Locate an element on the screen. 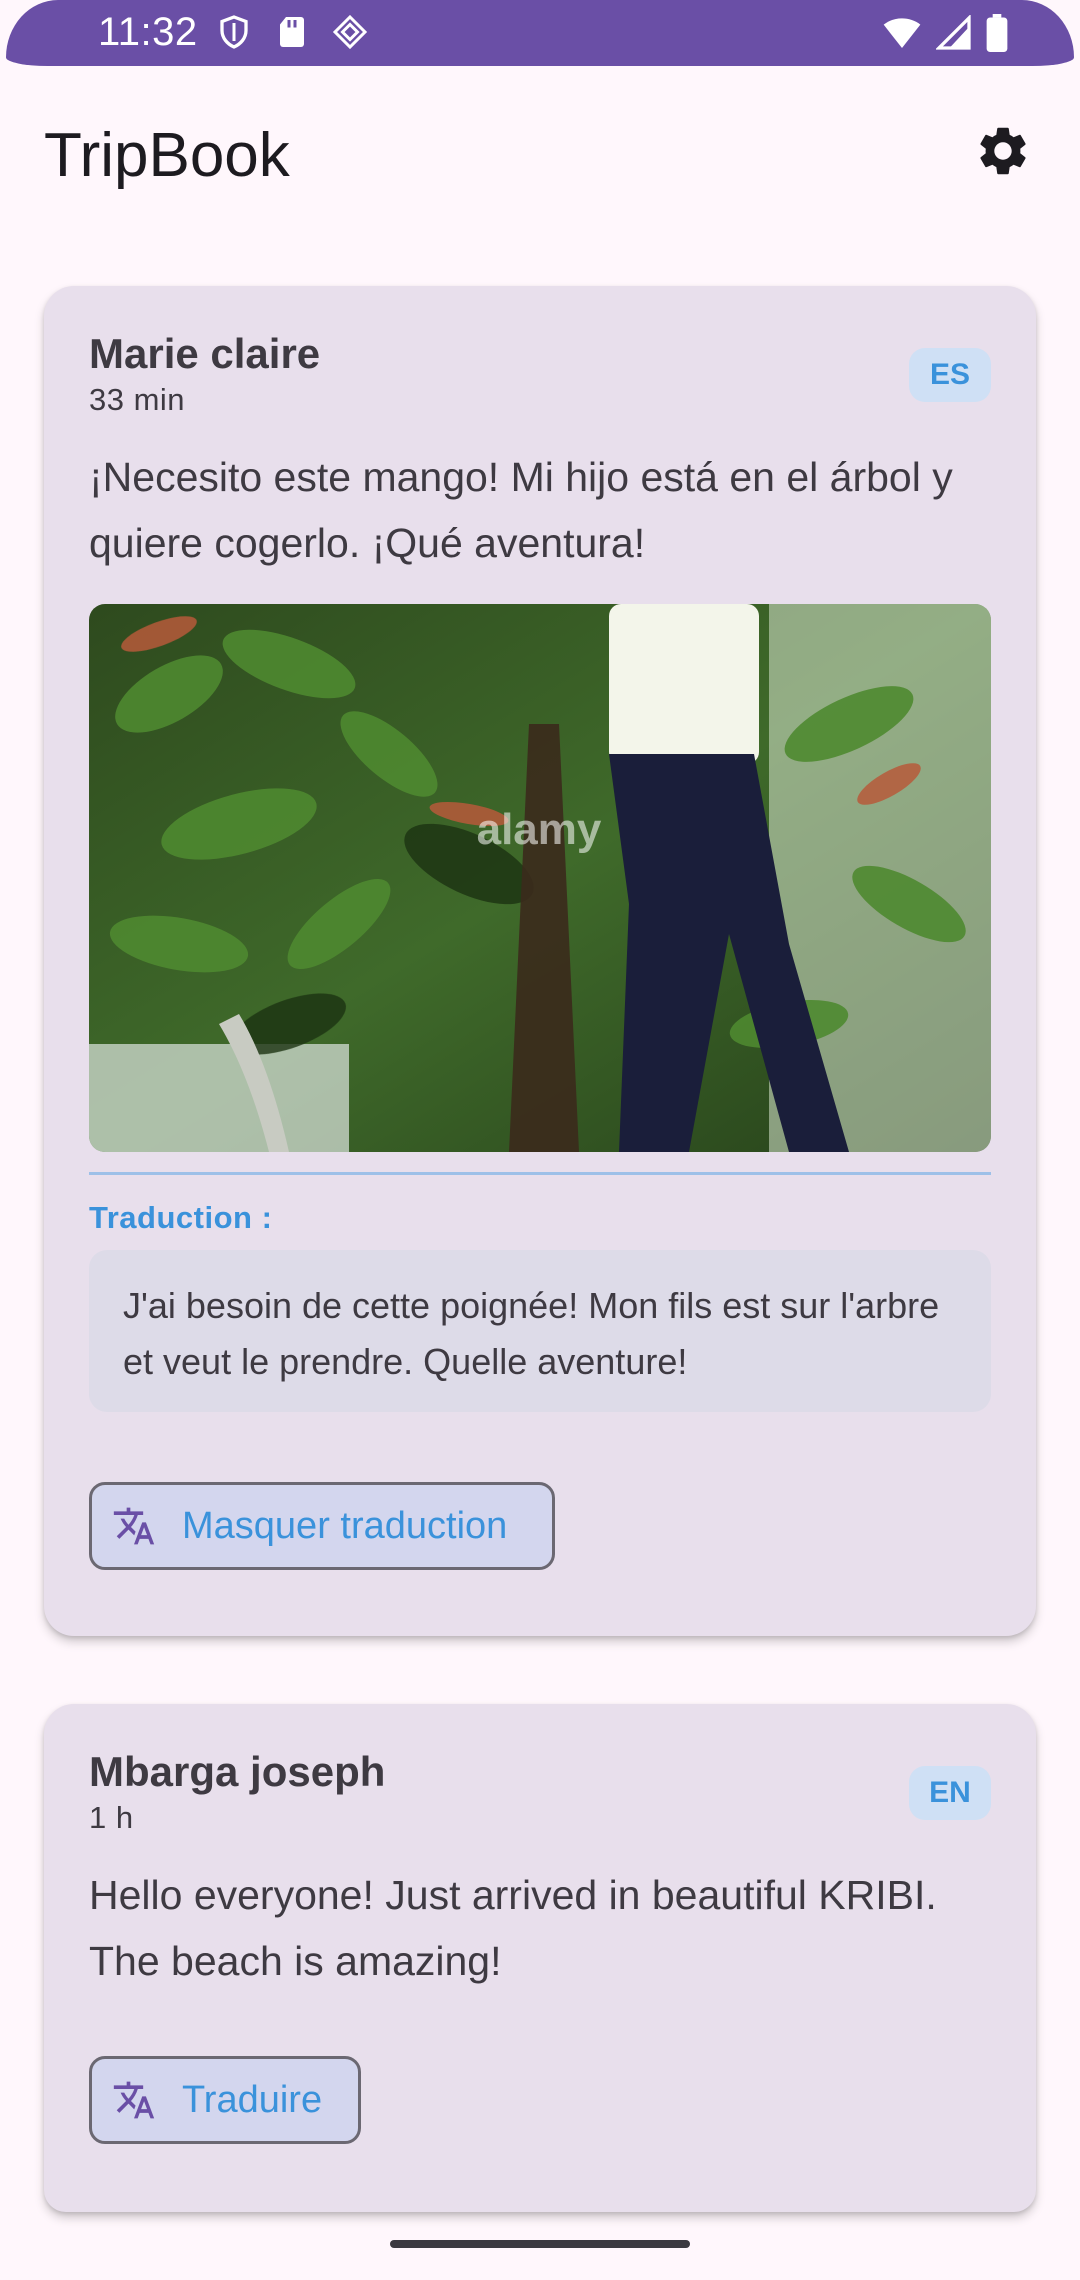 The image size is (1080, 2280). status-bar: 11:32 is located at coordinates (540, 33).